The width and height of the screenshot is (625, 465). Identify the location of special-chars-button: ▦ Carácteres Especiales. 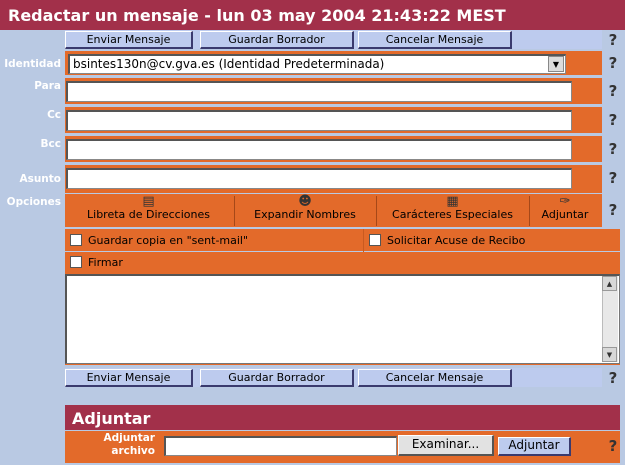
(452, 210).